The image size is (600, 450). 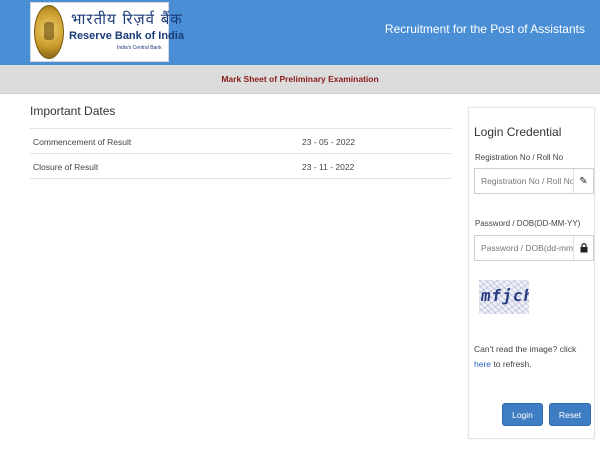 I want to click on refresh-suffix: to refresh., so click(x=511, y=364).